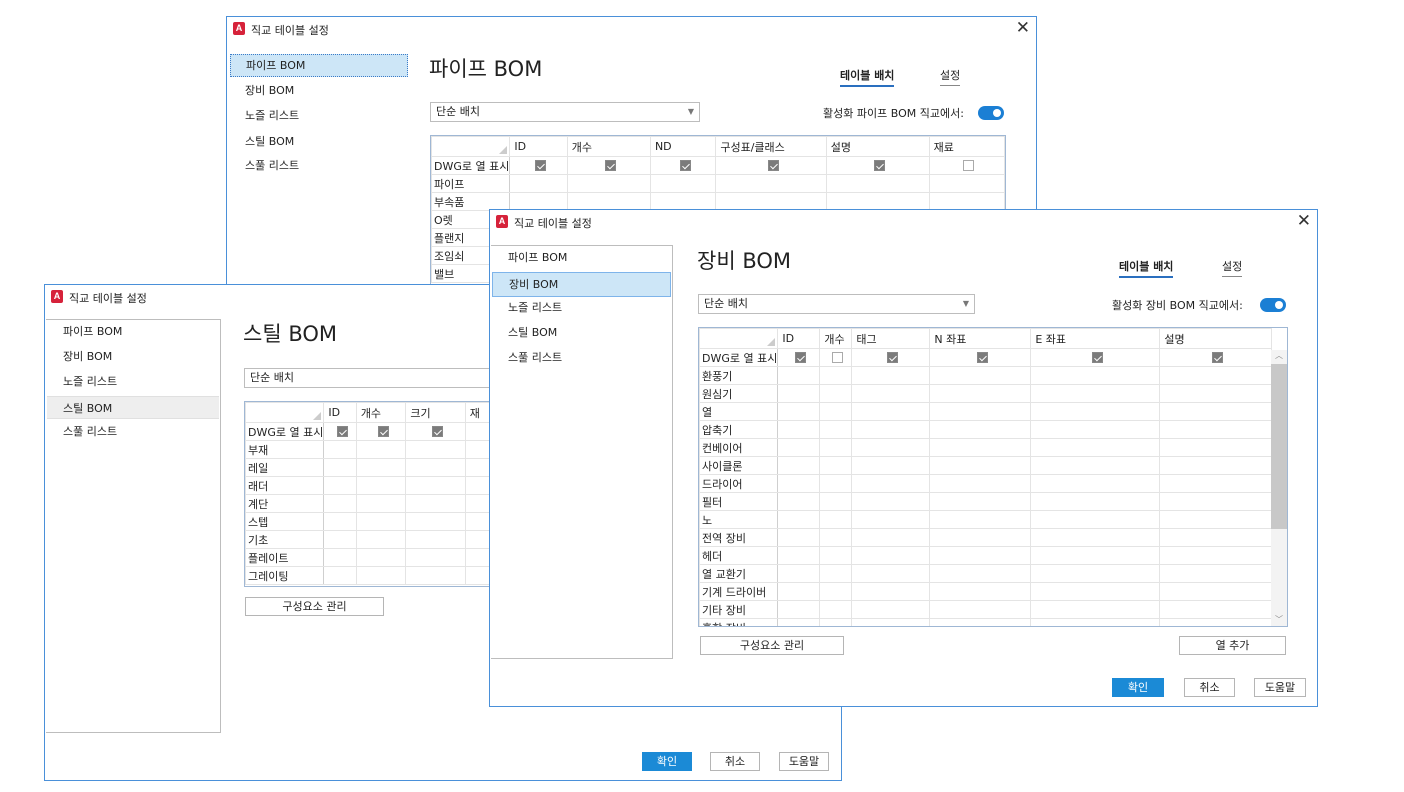  What do you see at coordinates (739, 501) in the screenshot?
I see `row-label: 필터` at bounding box center [739, 501].